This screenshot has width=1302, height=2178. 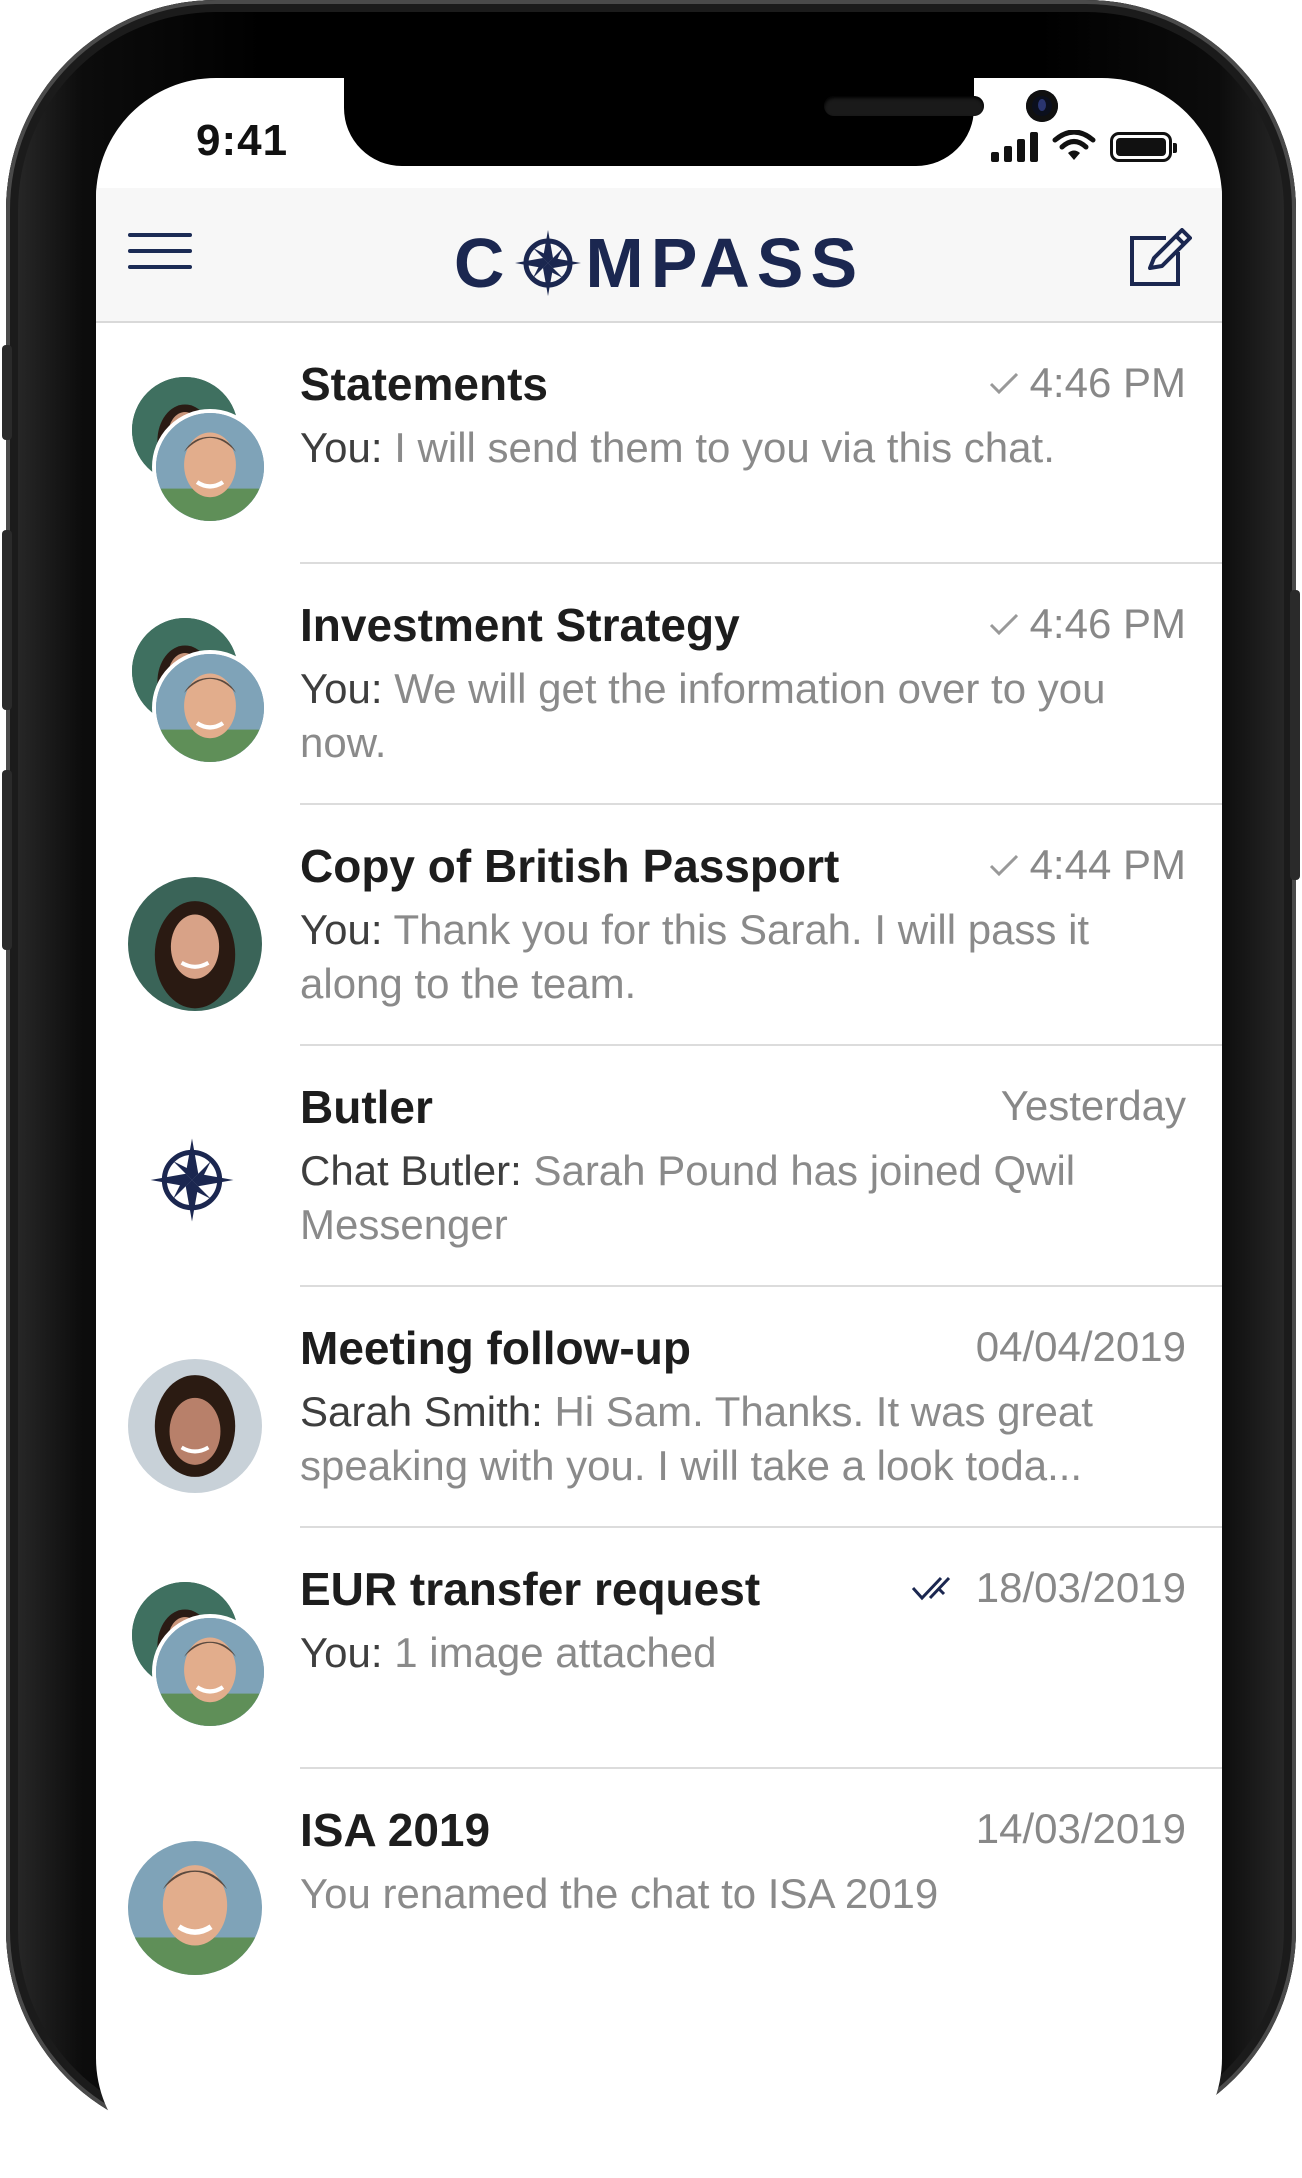 What do you see at coordinates (1295, 735) in the screenshot?
I see `power-button` at bounding box center [1295, 735].